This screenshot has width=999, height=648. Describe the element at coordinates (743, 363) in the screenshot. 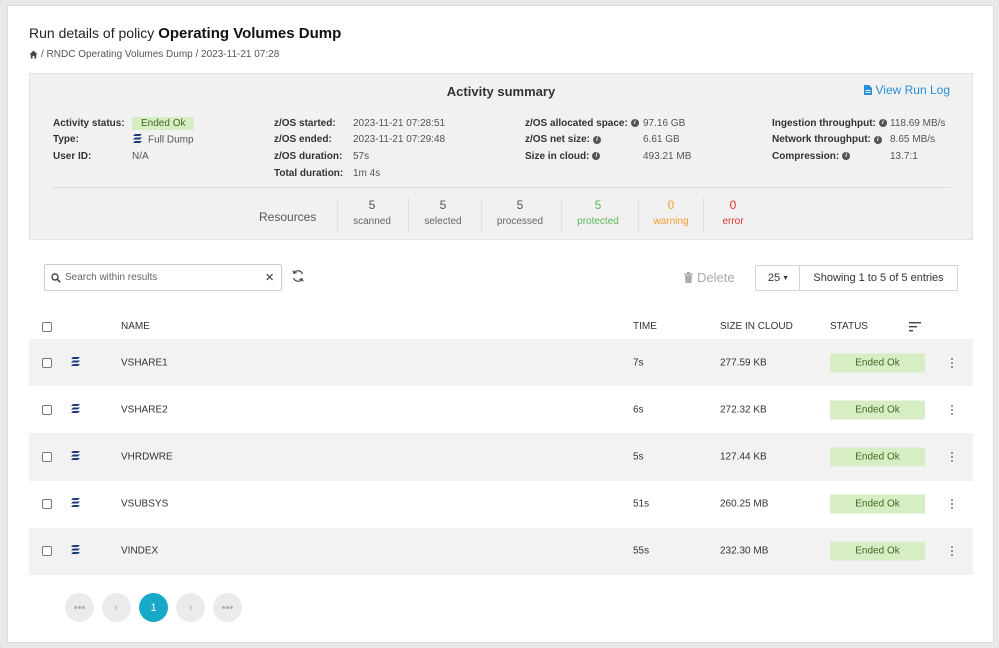

I see `row-size: 277.59 KB` at that location.